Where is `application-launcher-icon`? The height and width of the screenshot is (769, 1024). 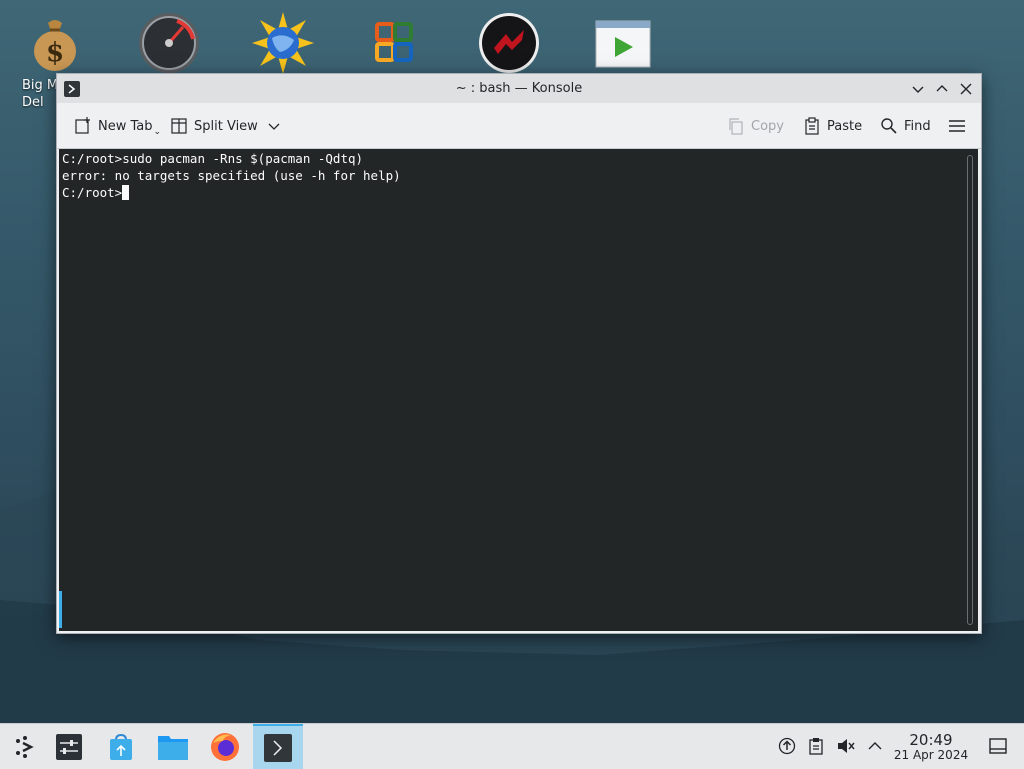
application-launcher-icon is located at coordinates (25, 746).